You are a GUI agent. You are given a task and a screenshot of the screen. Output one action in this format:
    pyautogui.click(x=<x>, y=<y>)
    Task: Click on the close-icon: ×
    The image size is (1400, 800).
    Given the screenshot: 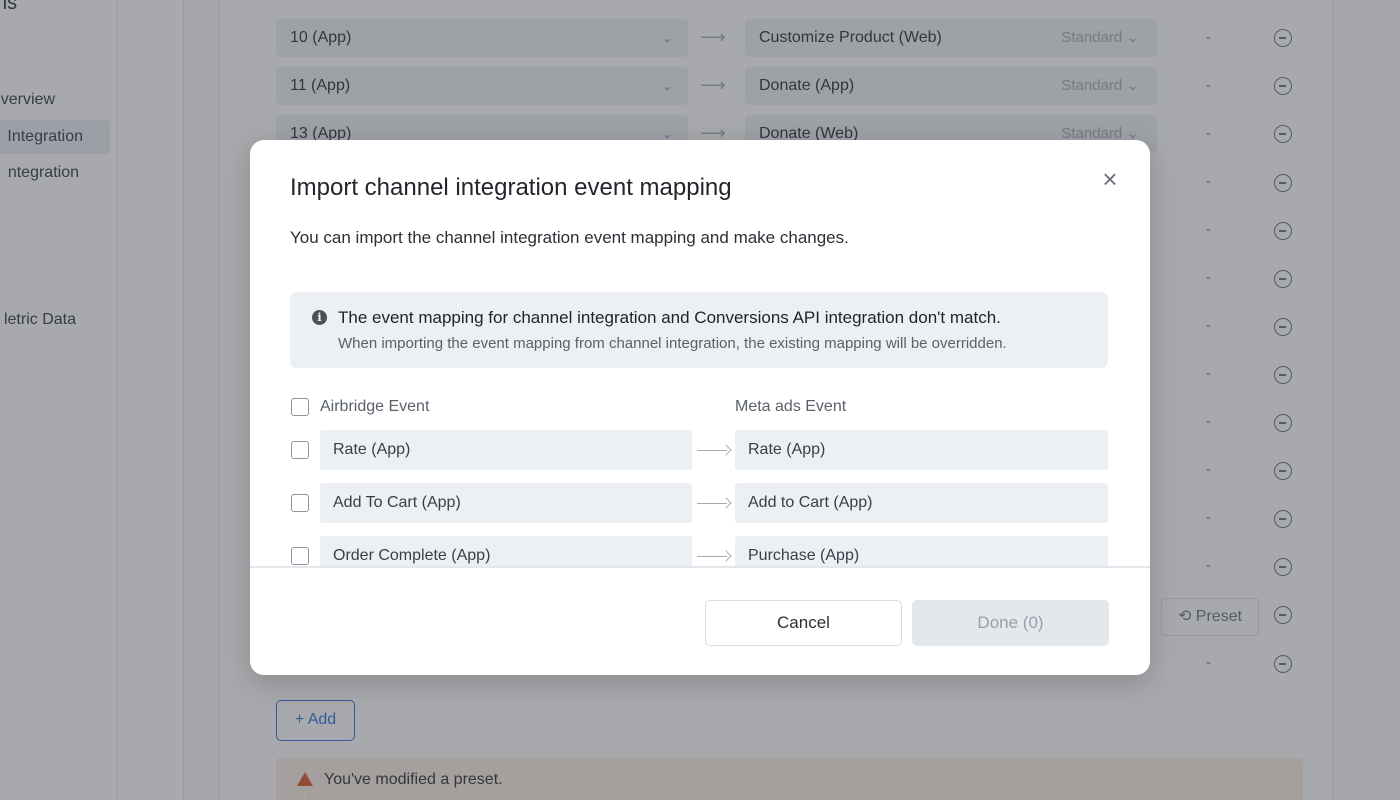 What is the action you would take?
    pyautogui.click(x=1110, y=179)
    